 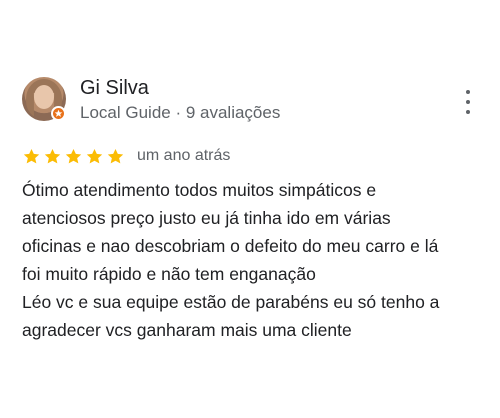 What do you see at coordinates (180, 112) in the screenshot?
I see `author-meta: Local Guide · 9 avaliações` at bounding box center [180, 112].